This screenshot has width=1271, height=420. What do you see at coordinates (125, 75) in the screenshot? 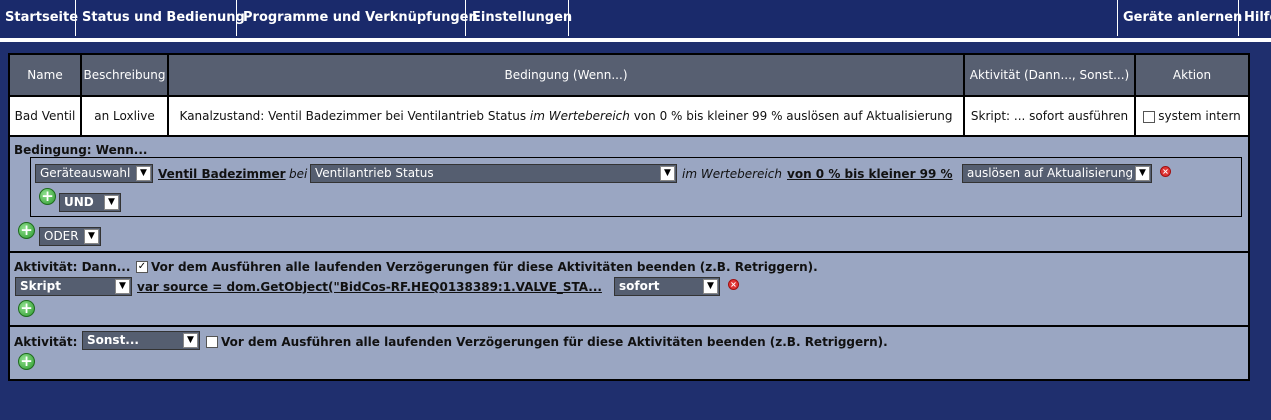
I see `header-description: Beschreibung` at bounding box center [125, 75].